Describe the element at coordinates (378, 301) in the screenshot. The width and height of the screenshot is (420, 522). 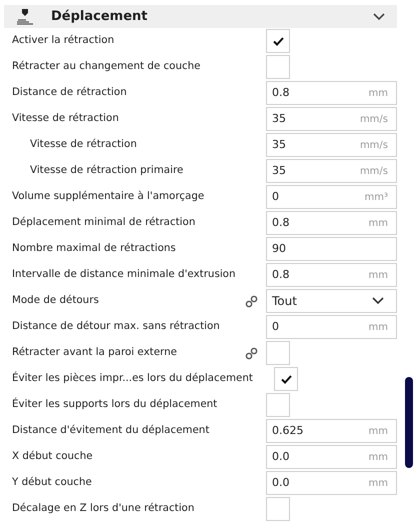
I see `chevron-icon` at that location.